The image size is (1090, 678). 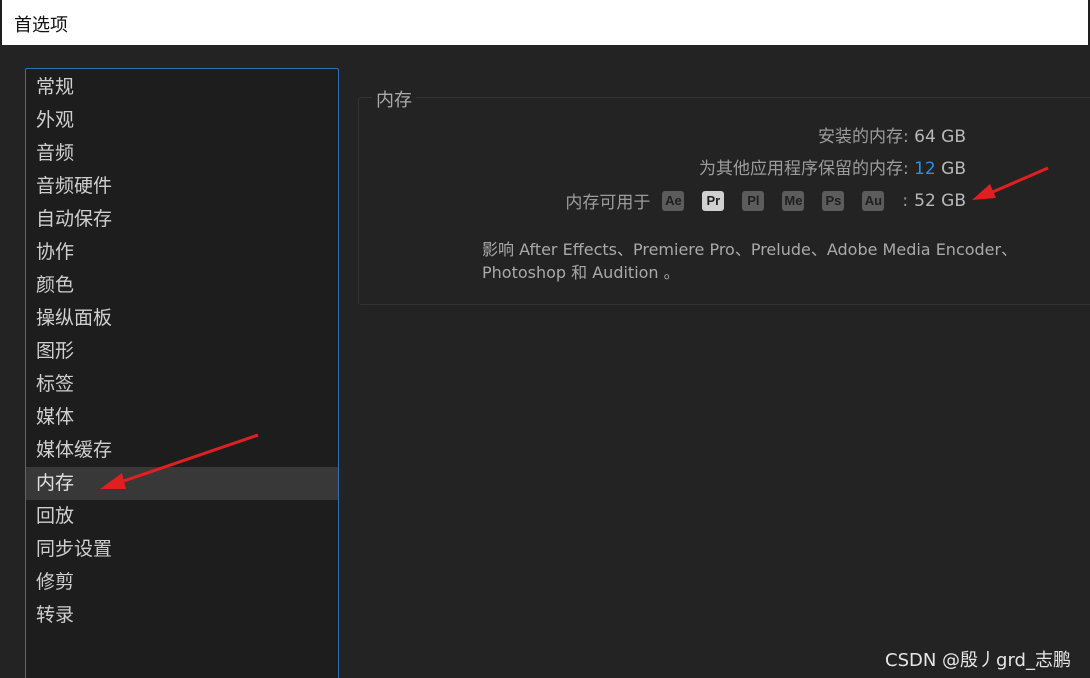 What do you see at coordinates (940, 200) in the screenshot?
I see `available-memory-value: 52 GB` at bounding box center [940, 200].